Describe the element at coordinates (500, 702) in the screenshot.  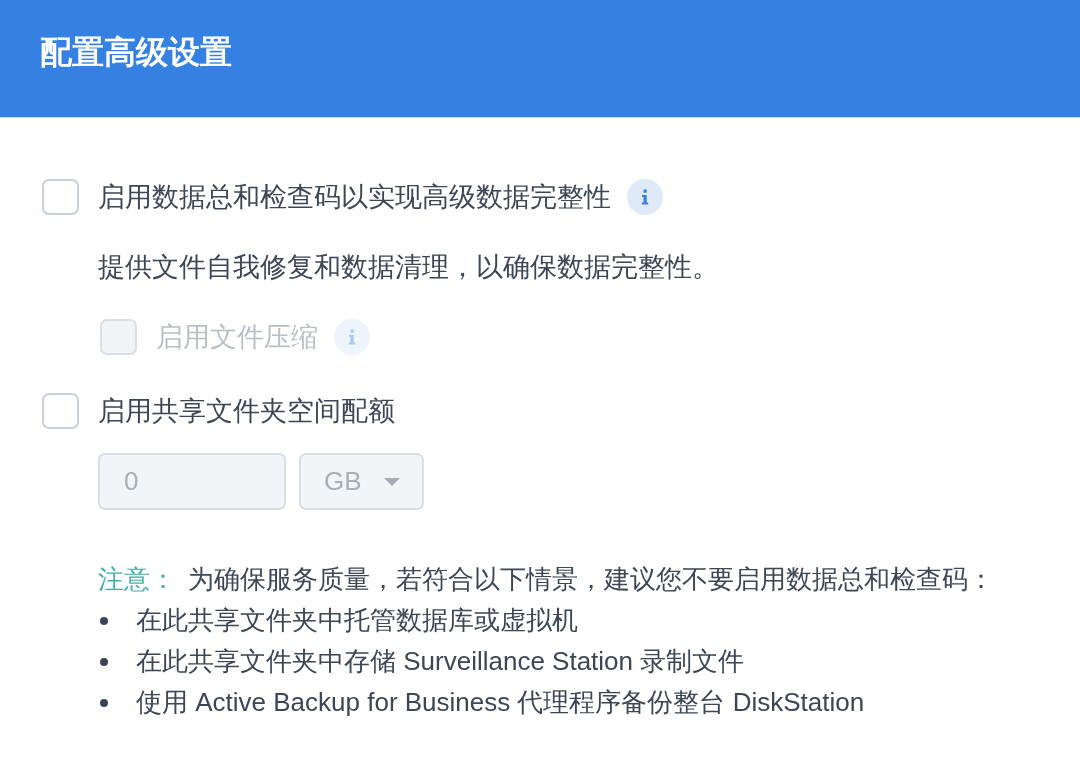
I see `note-item: 使用 Active Backup for Business 代理程序备份整台 DiskStation` at that location.